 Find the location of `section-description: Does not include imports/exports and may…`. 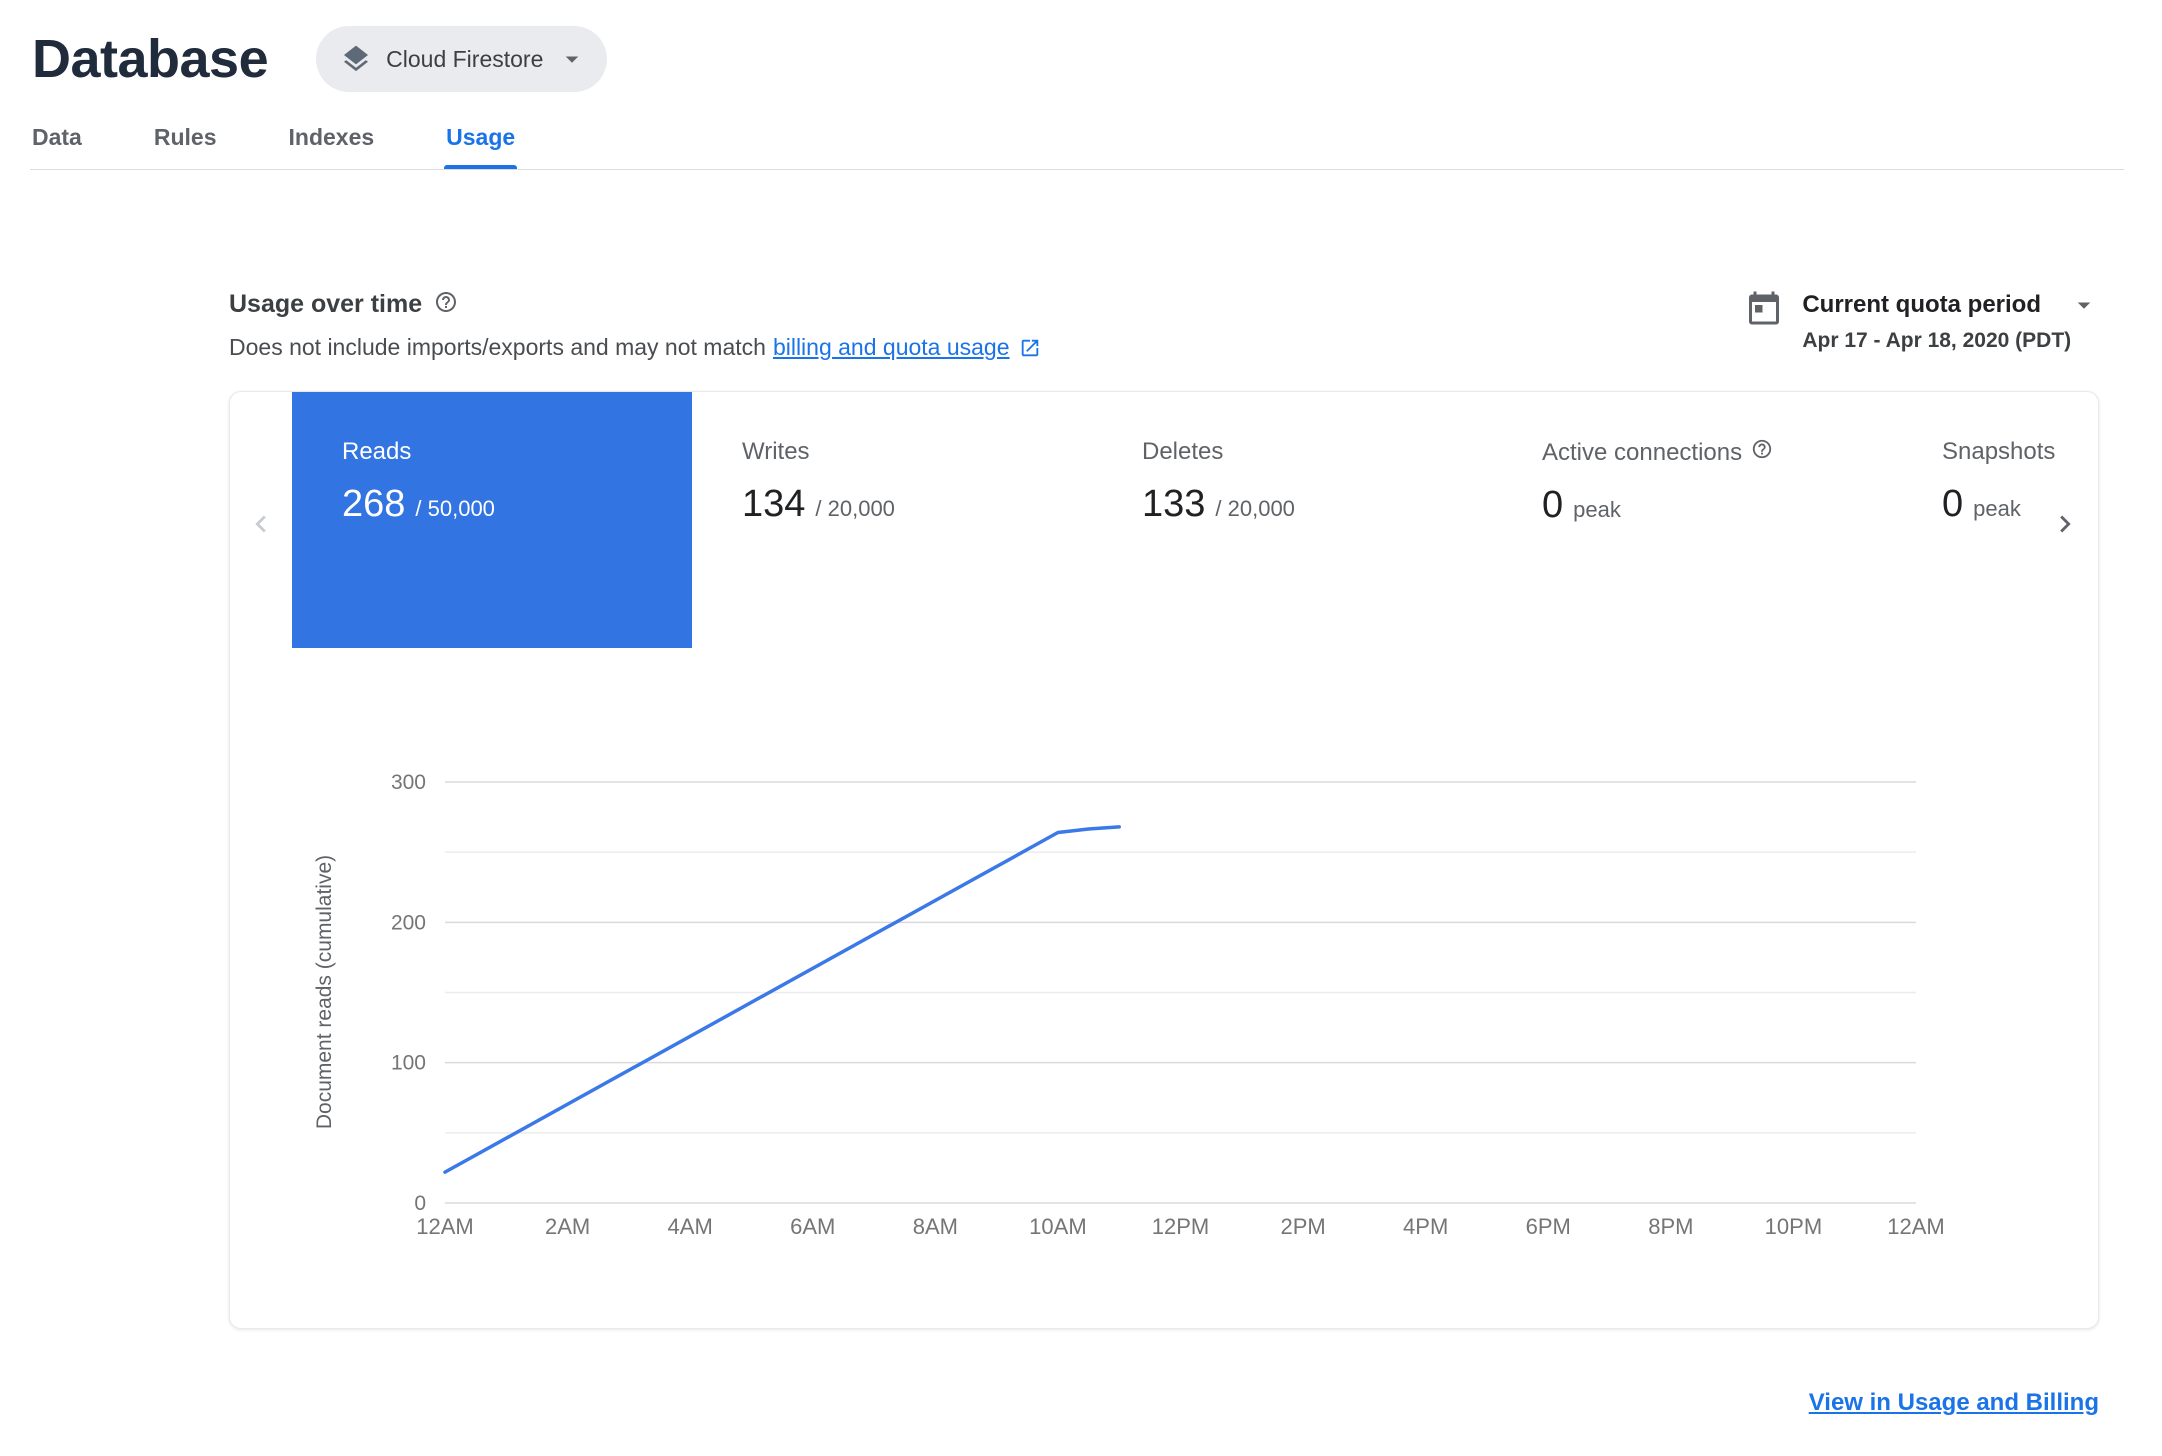

section-description: Does not include imports/exports and may… is located at coordinates (635, 347).